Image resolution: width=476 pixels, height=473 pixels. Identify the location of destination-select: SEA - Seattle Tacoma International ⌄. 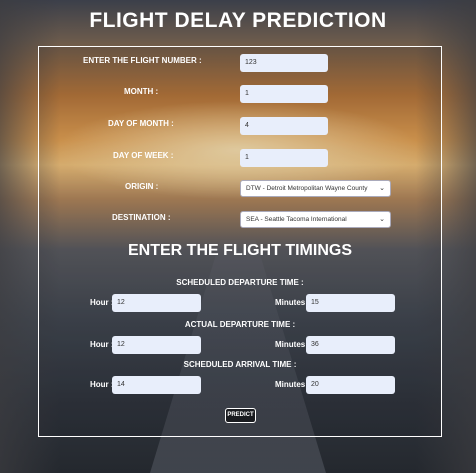
(315, 219).